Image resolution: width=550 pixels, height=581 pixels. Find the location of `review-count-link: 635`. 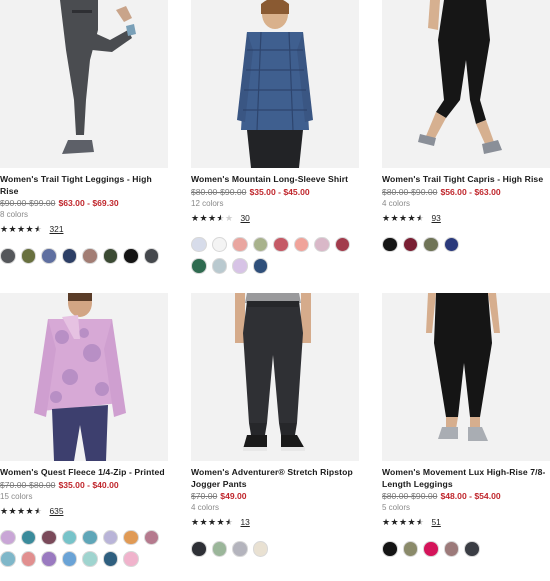

review-count-link: 635 is located at coordinates (57, 511).